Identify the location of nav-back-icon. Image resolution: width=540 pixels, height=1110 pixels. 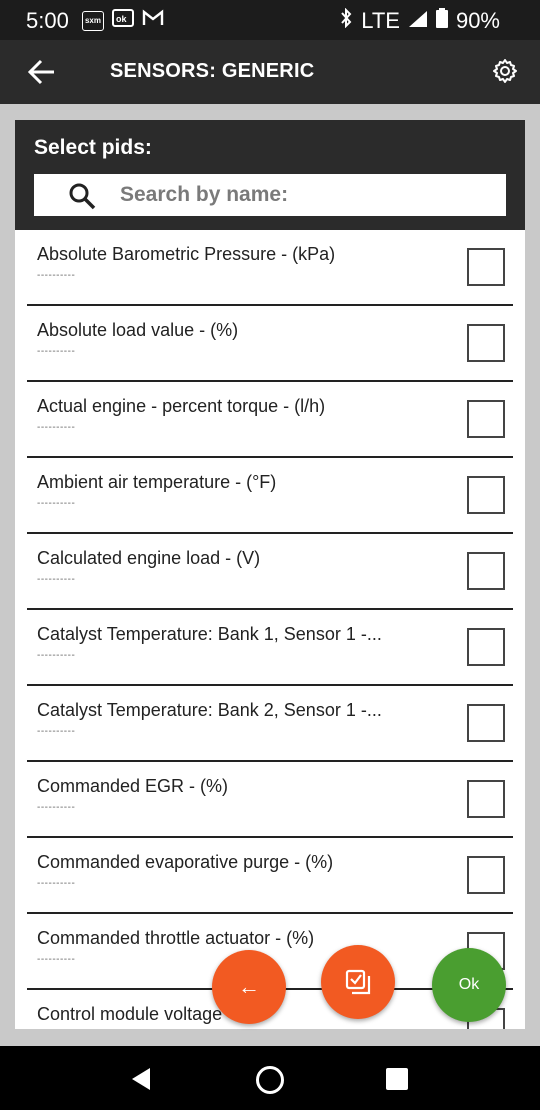
(141, 1079).